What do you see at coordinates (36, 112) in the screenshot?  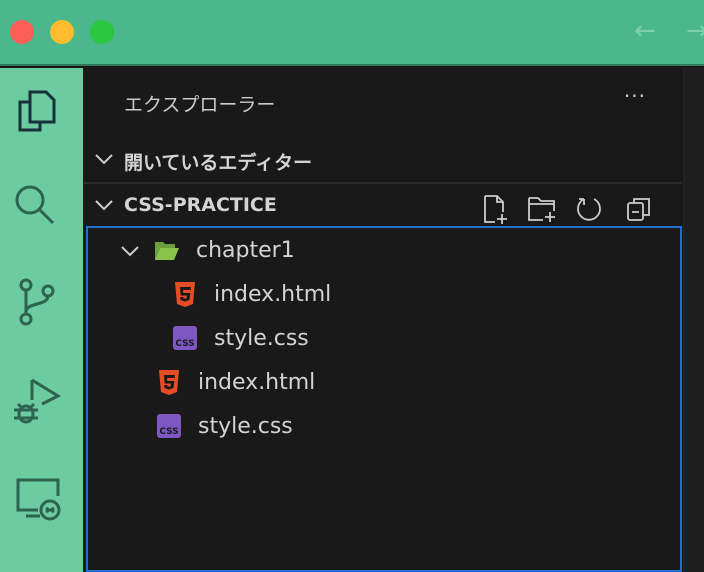 I see `files-icon` at bounding box center [36, 112].